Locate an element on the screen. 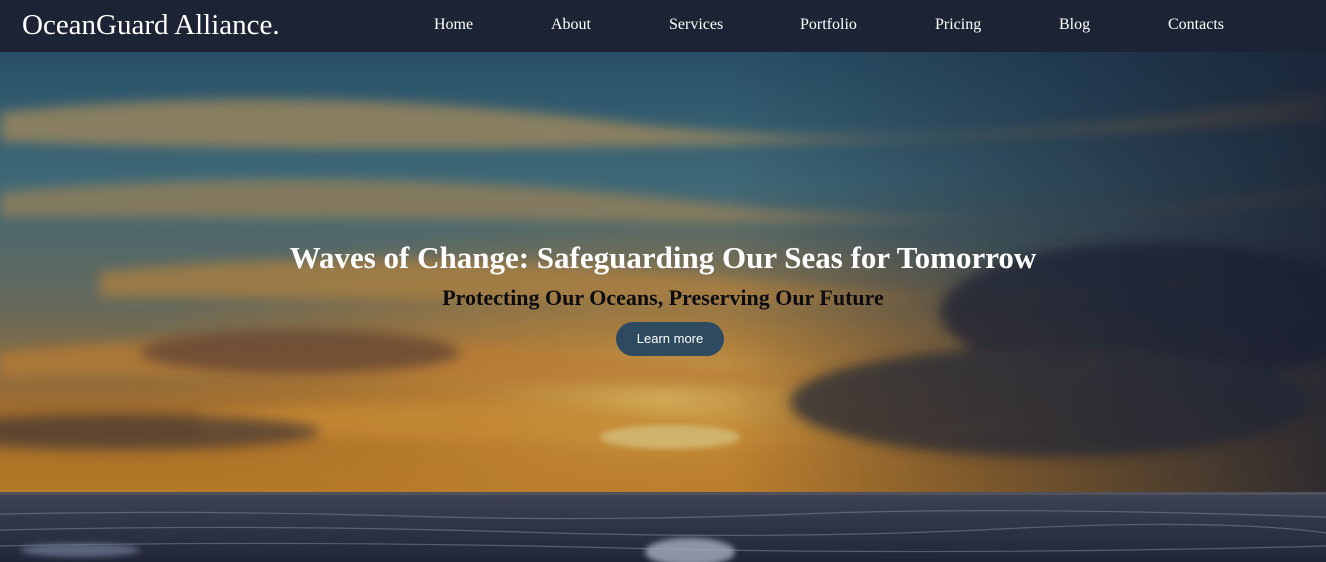 The image size is (1326, 562). nav-link-home: Home is located at coordinates (453, 25).